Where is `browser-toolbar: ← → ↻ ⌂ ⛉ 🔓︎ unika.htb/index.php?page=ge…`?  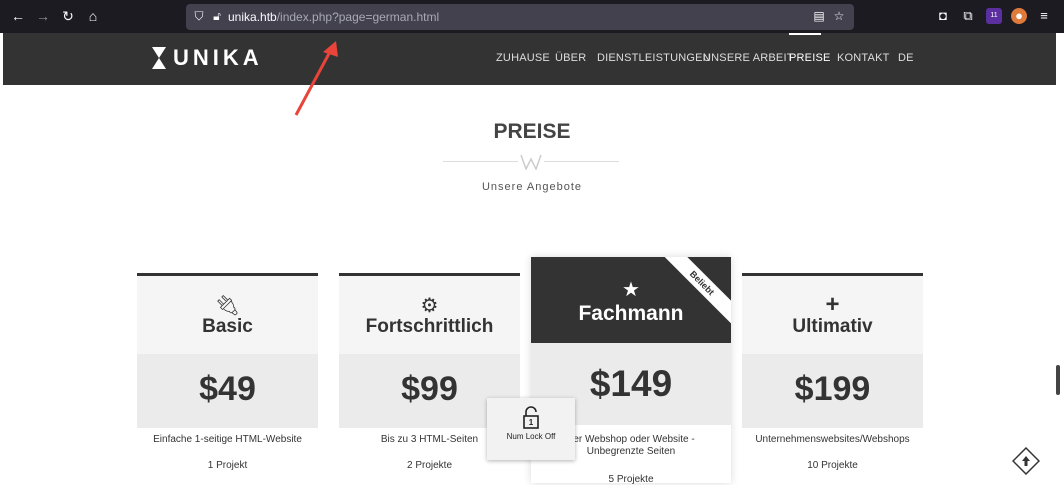
browser-toolbar: ← → ↻ ⌂ ⛉ 🔓︎ unika.htb/index.php?page=ge… is located at coordinates (532, 16).